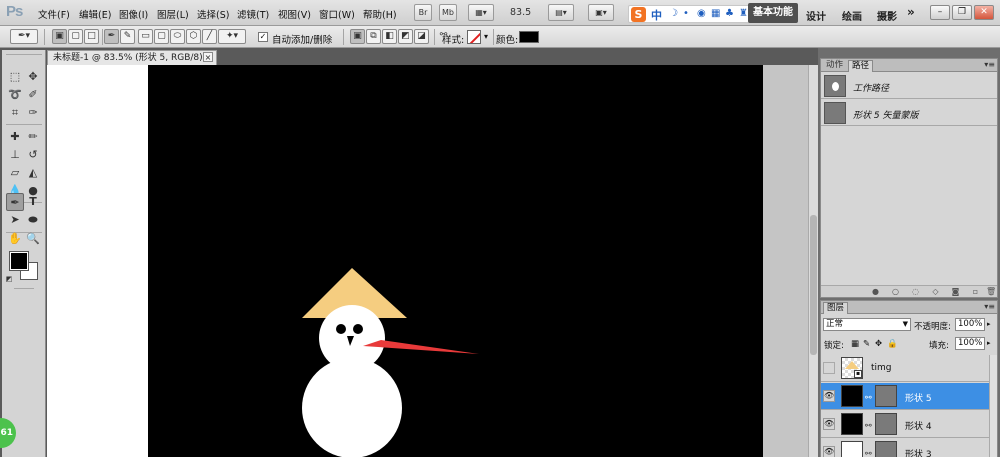 Image resolution: width=1000 pixels, height=457 pixels. What do you see at coordinates (852, 15) in the screenshot?
I see `workspace-painting: 绘画` at bounding box center [852, 15].